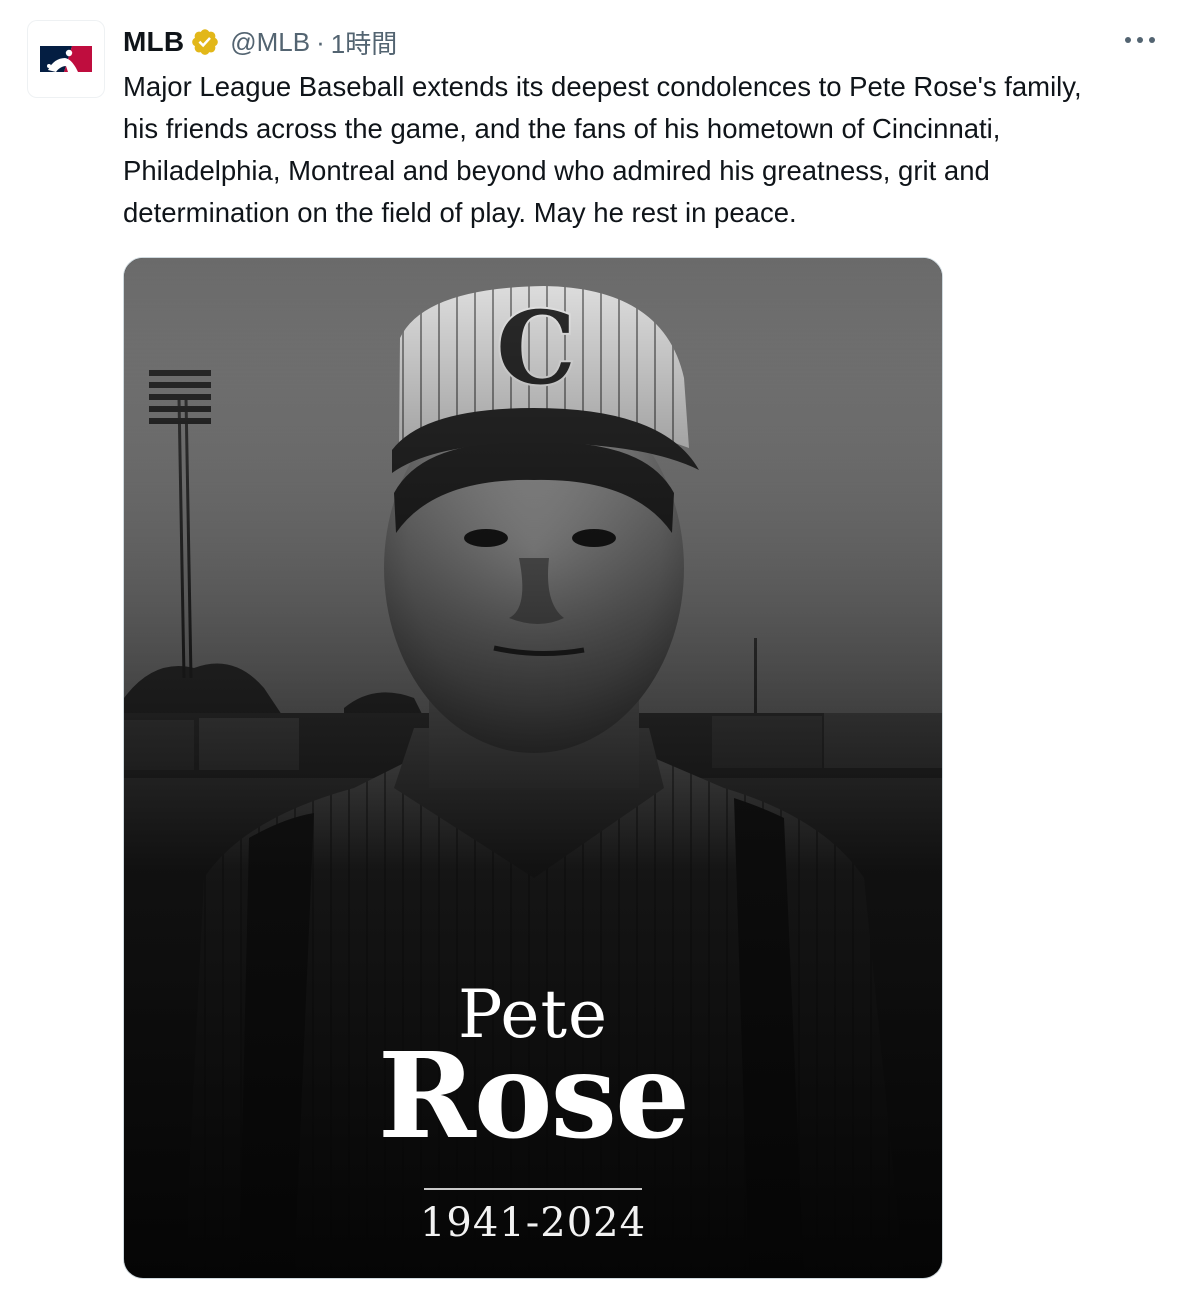 The image size is (1188, 1299). I want to click on tweet-header: MLB @MLB · 1時間, so click(260, 42).